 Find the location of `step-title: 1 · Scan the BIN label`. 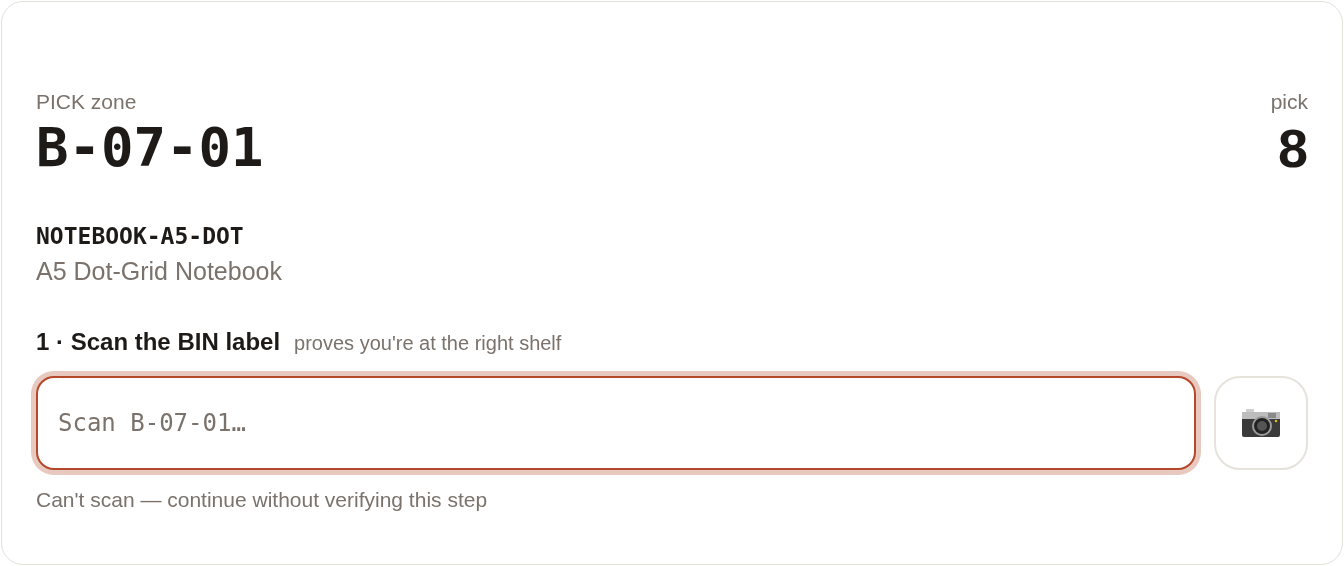

step-title: 1 · Scan the BIN label is located at coordinates (158, 342).